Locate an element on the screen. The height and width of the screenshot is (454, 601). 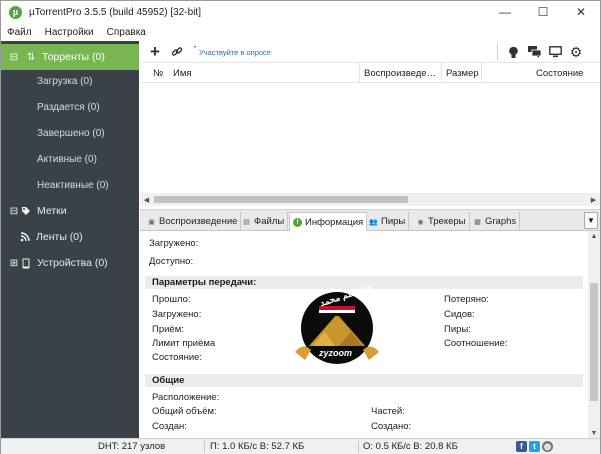
sidebar-item-torrents: ⊟ ⇅ Торренты (0) is located at coordinates (70, 57).